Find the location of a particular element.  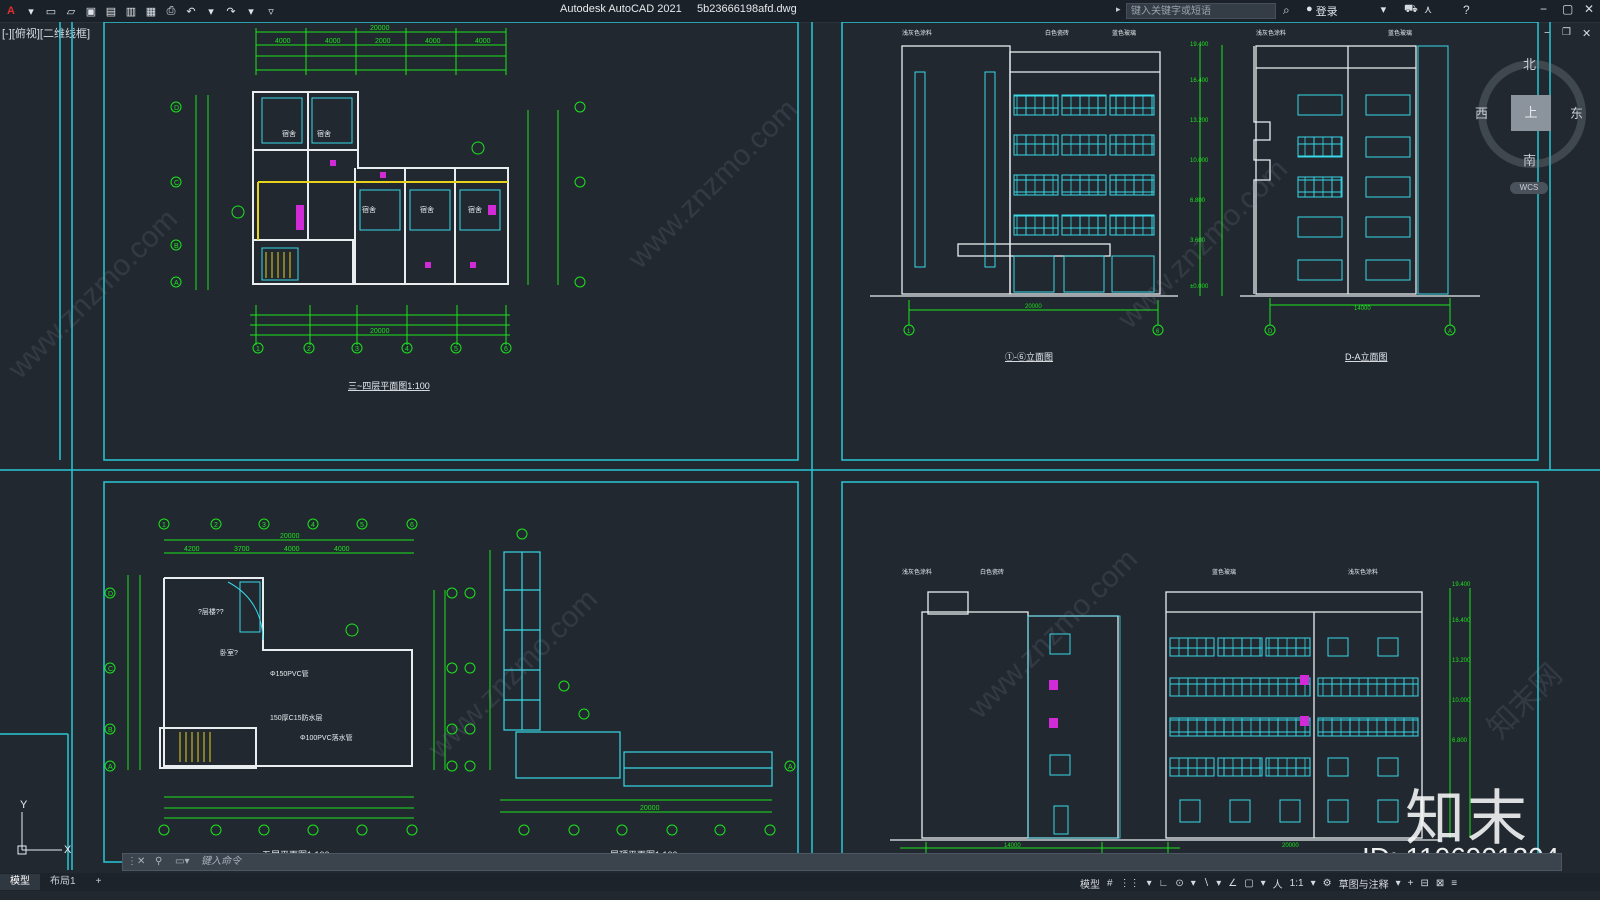

elev-da-title: D-A立面图 is located at coordinates (1366, 356).